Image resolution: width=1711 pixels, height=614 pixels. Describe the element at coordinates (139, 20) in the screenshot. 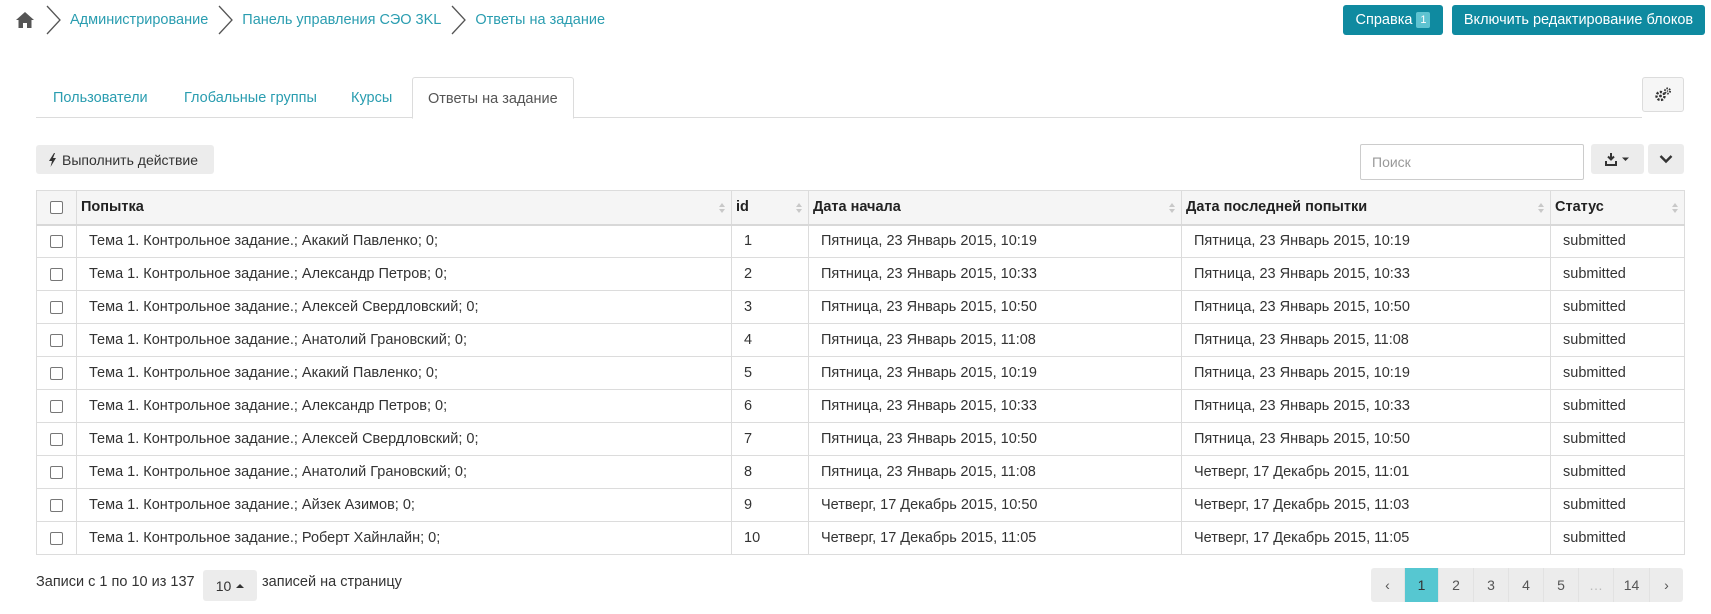

I see `breadcrumb-link-admin: Администрирование` at that location.